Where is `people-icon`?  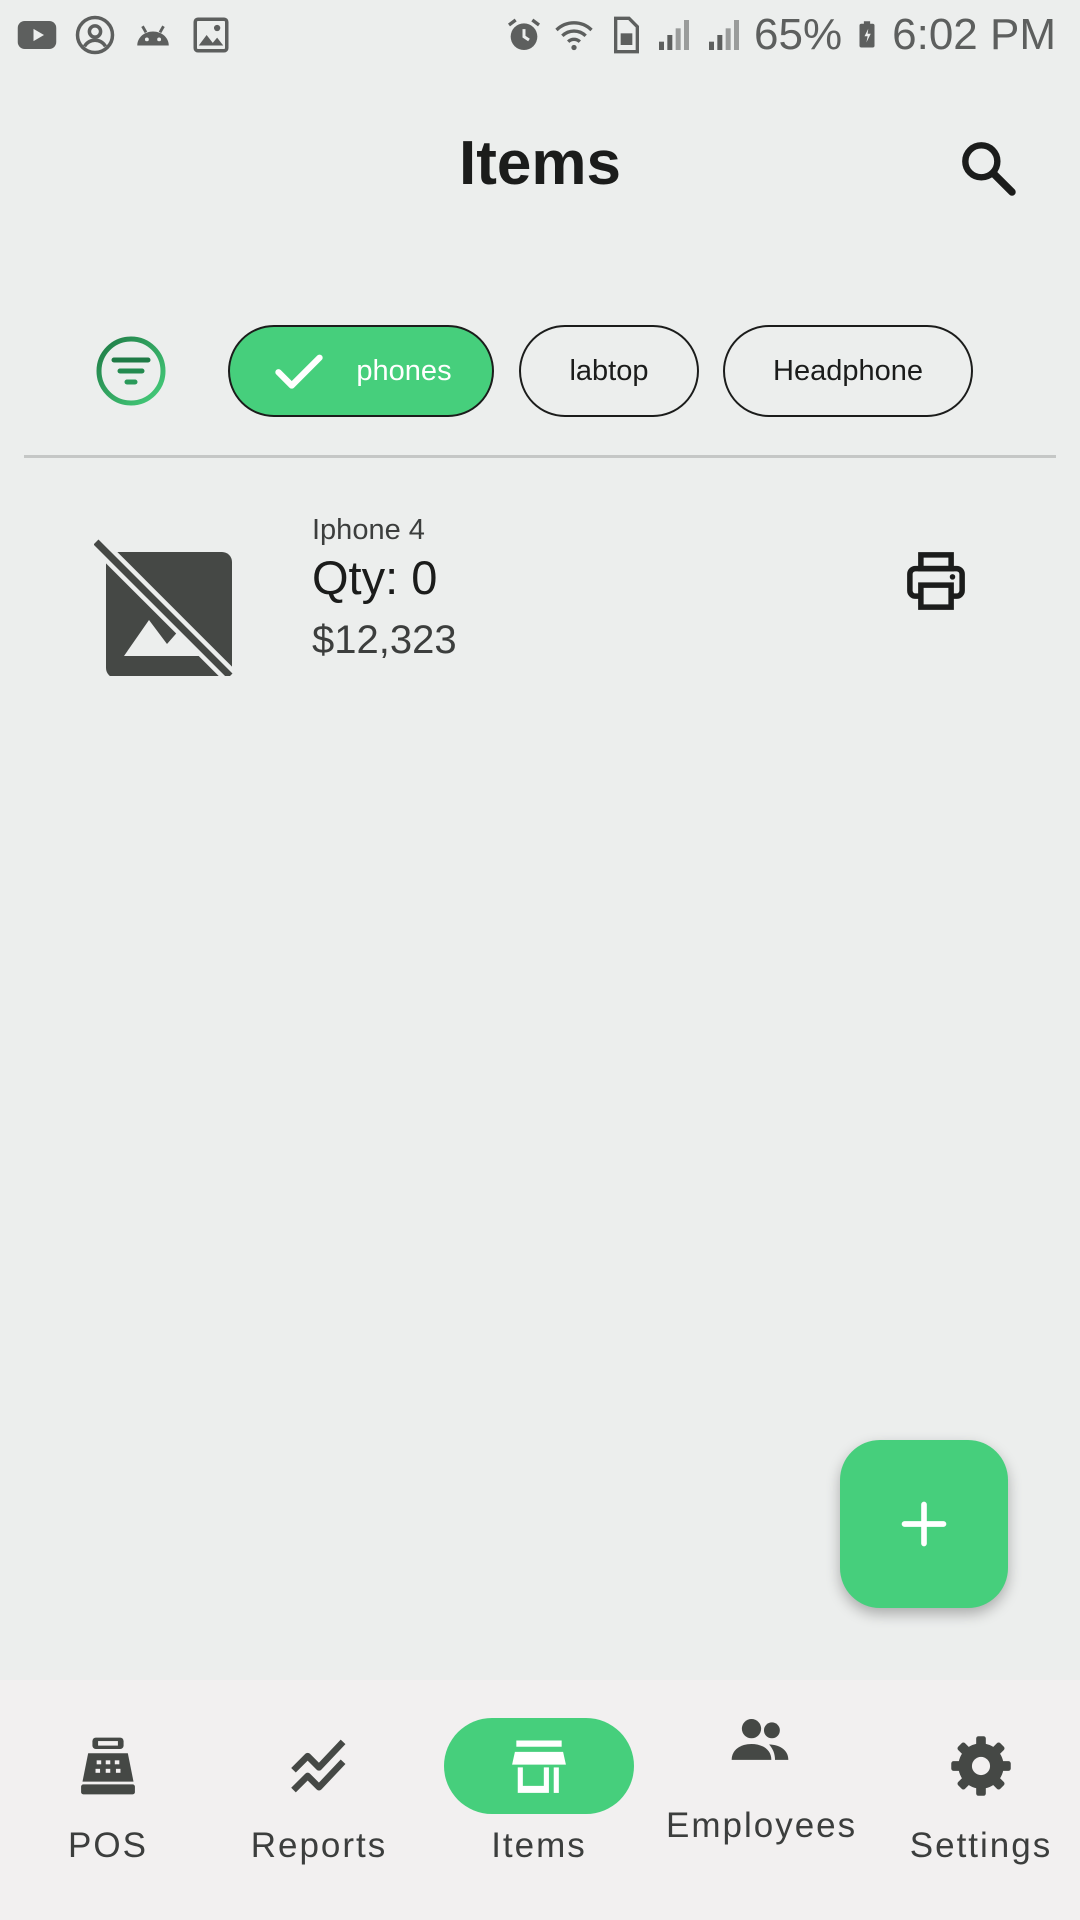 people-icon is located at coordinates (760, 1739).